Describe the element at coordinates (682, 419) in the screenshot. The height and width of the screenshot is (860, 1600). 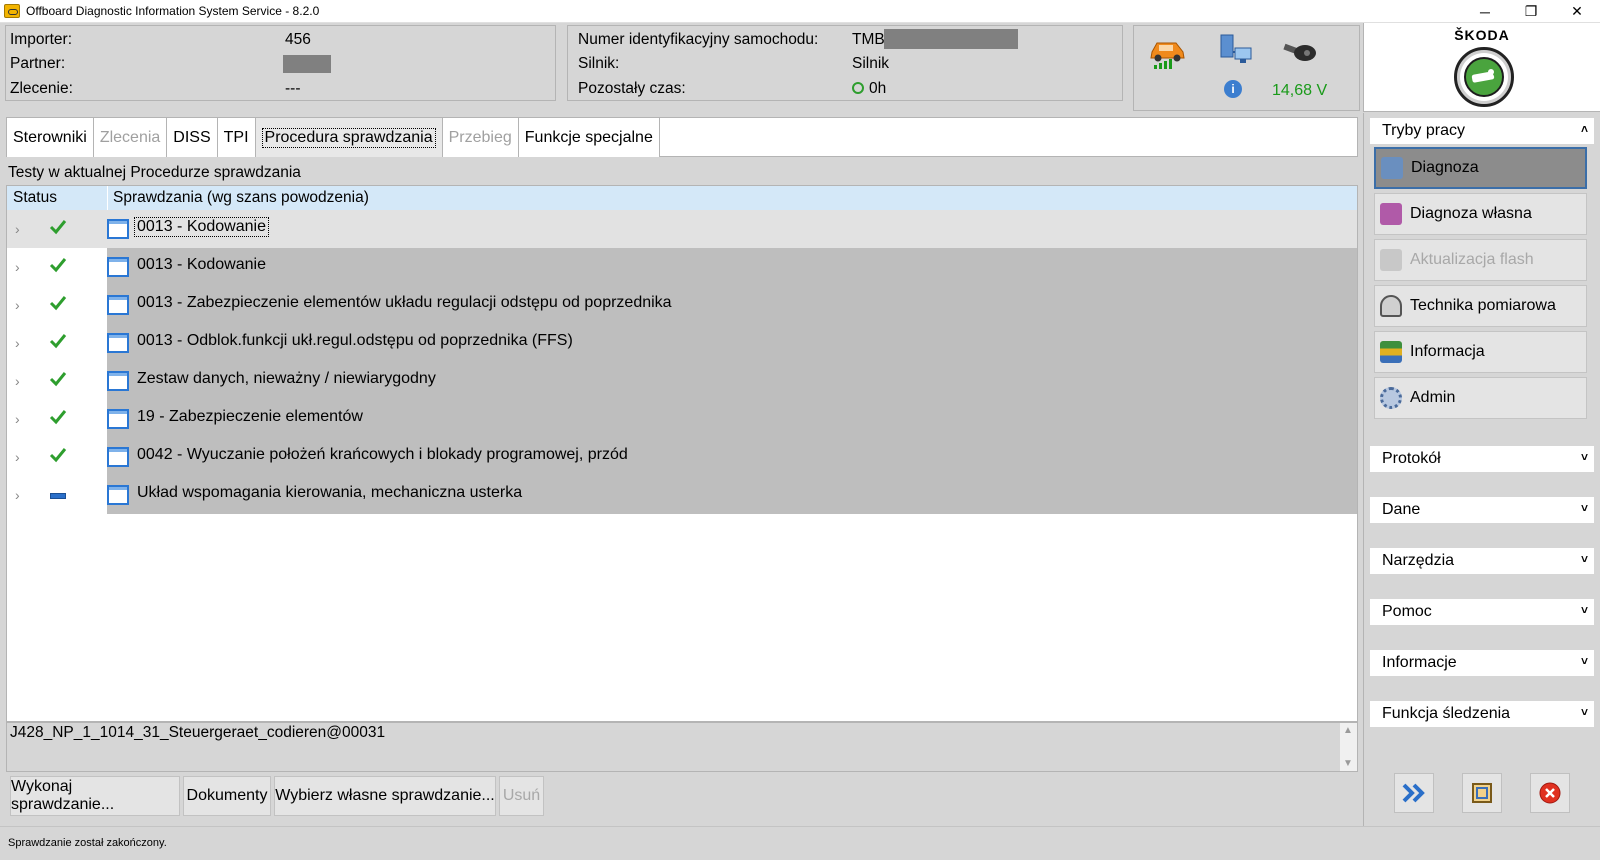
I see `table-row: › 19 - Zabezpieczenie elementów` at that location.